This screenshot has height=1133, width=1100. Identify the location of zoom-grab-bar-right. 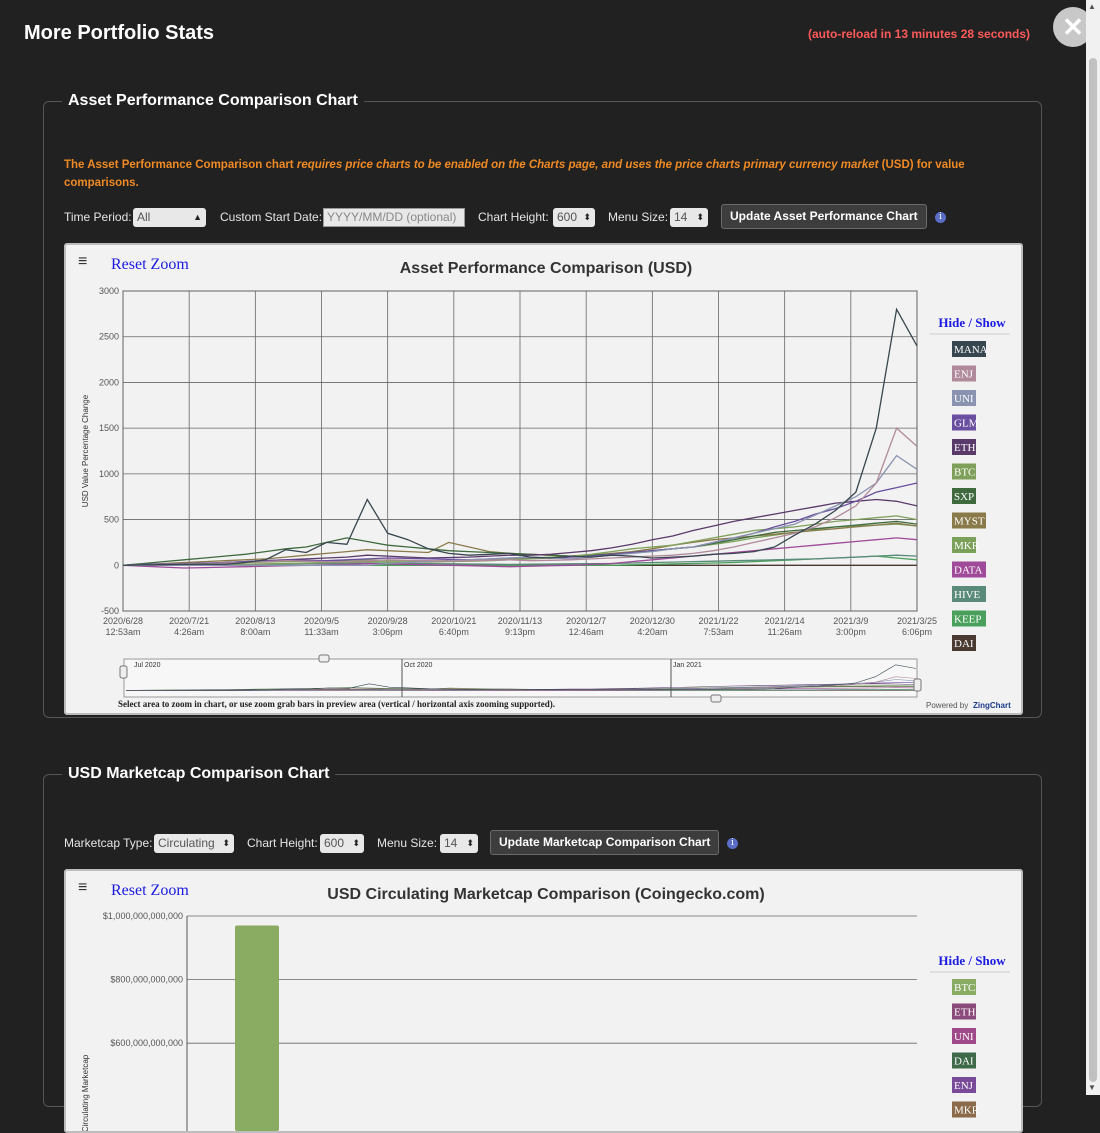
(917, 685).